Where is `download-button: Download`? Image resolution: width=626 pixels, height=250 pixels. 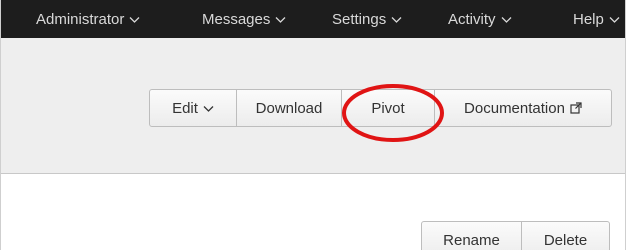
download-button: Download is located at coordinates (289, 108).